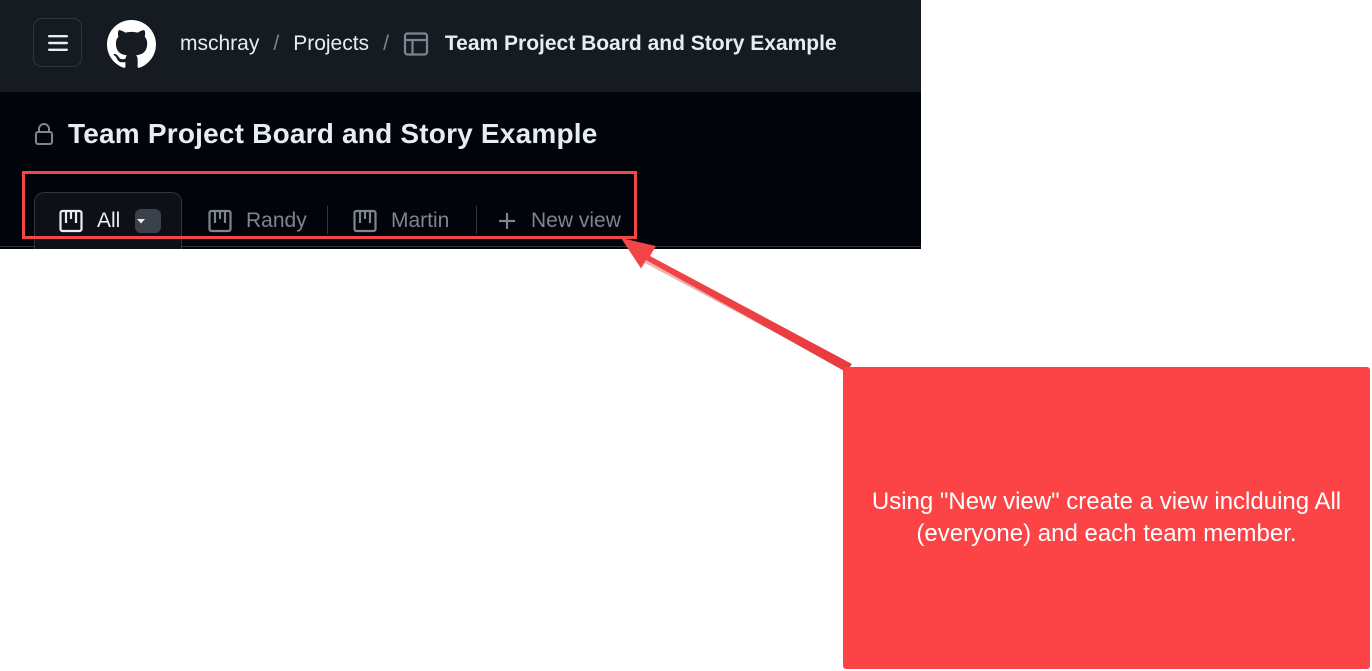 The height and width of the screenshot is (671, 1372). I want to click on hamburger-icon, so click(57, 42).